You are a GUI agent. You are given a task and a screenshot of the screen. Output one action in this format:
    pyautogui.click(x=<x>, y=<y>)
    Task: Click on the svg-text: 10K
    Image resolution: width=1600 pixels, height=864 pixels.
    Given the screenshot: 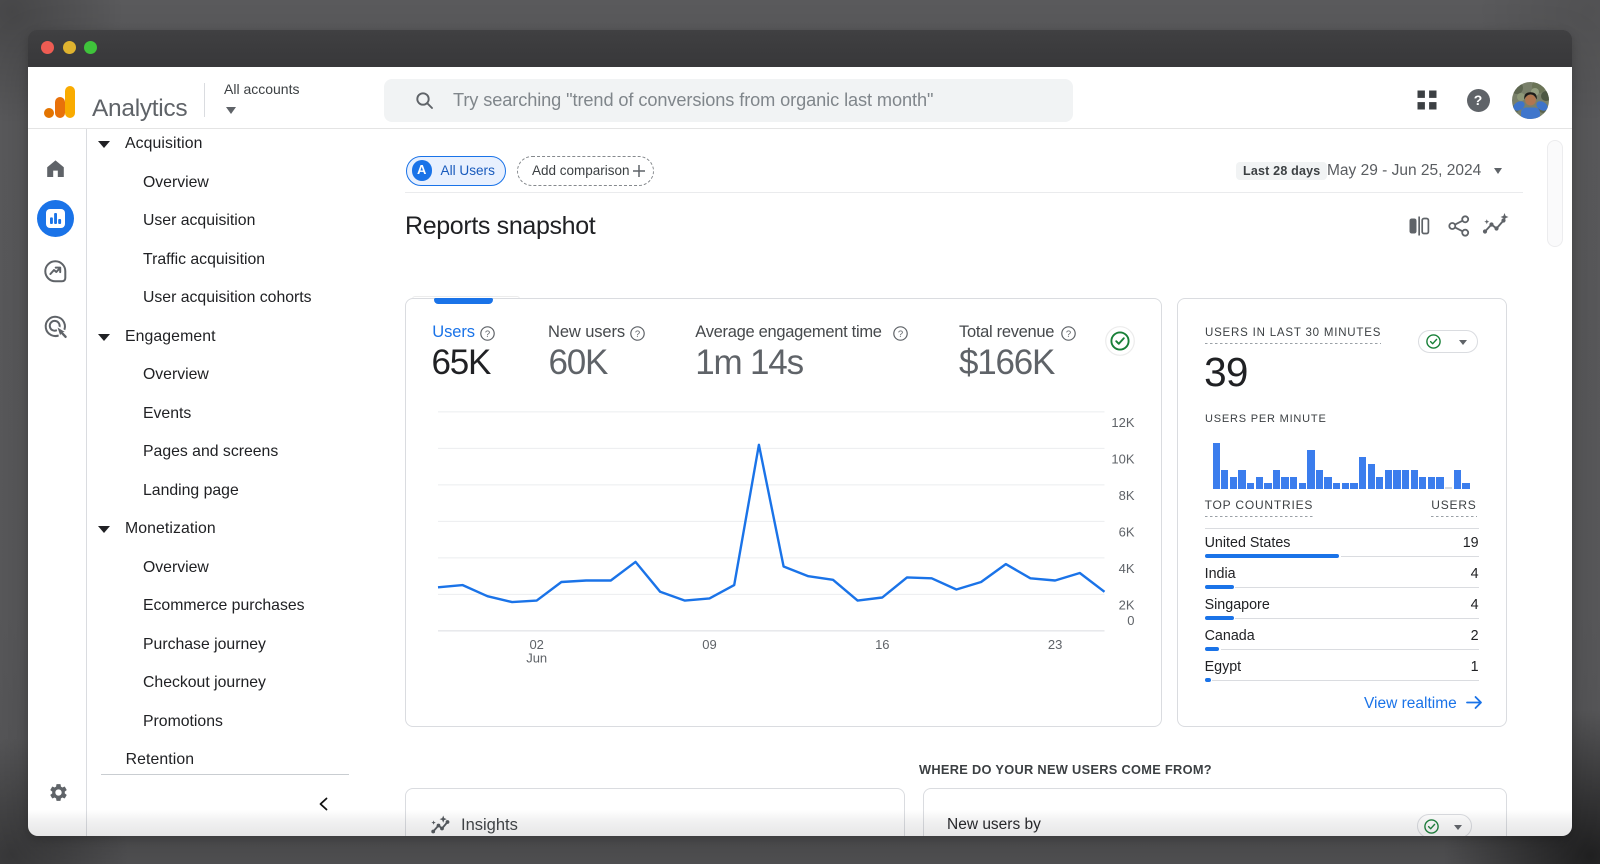 What is the action you would take?
    pyautogui.click(x=1122, y=459)
    